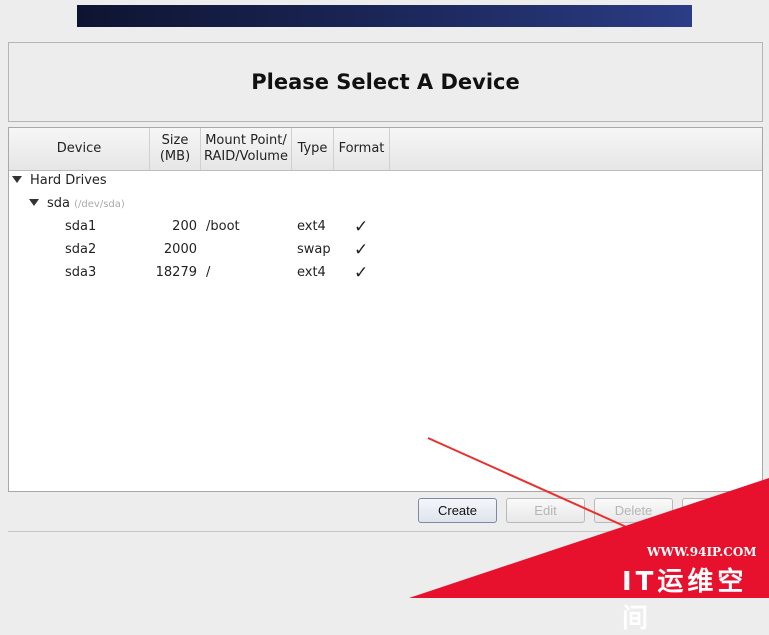 The image size is (769, 635). Describe the element at coordinates (685, 600) in the screenshot. I see `watermark-name: IT运维空间` at that location.